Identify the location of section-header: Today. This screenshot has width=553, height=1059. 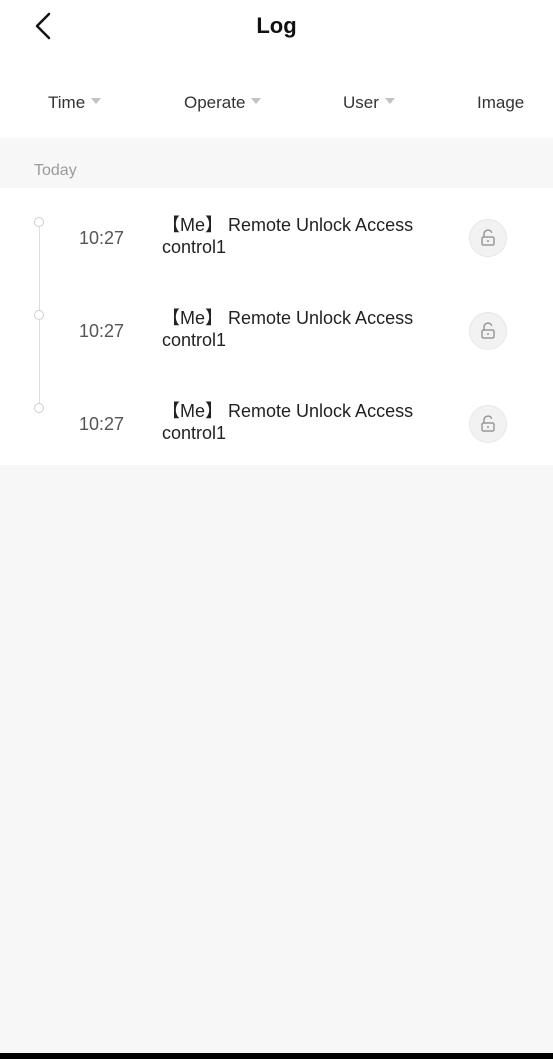
(276, 163).